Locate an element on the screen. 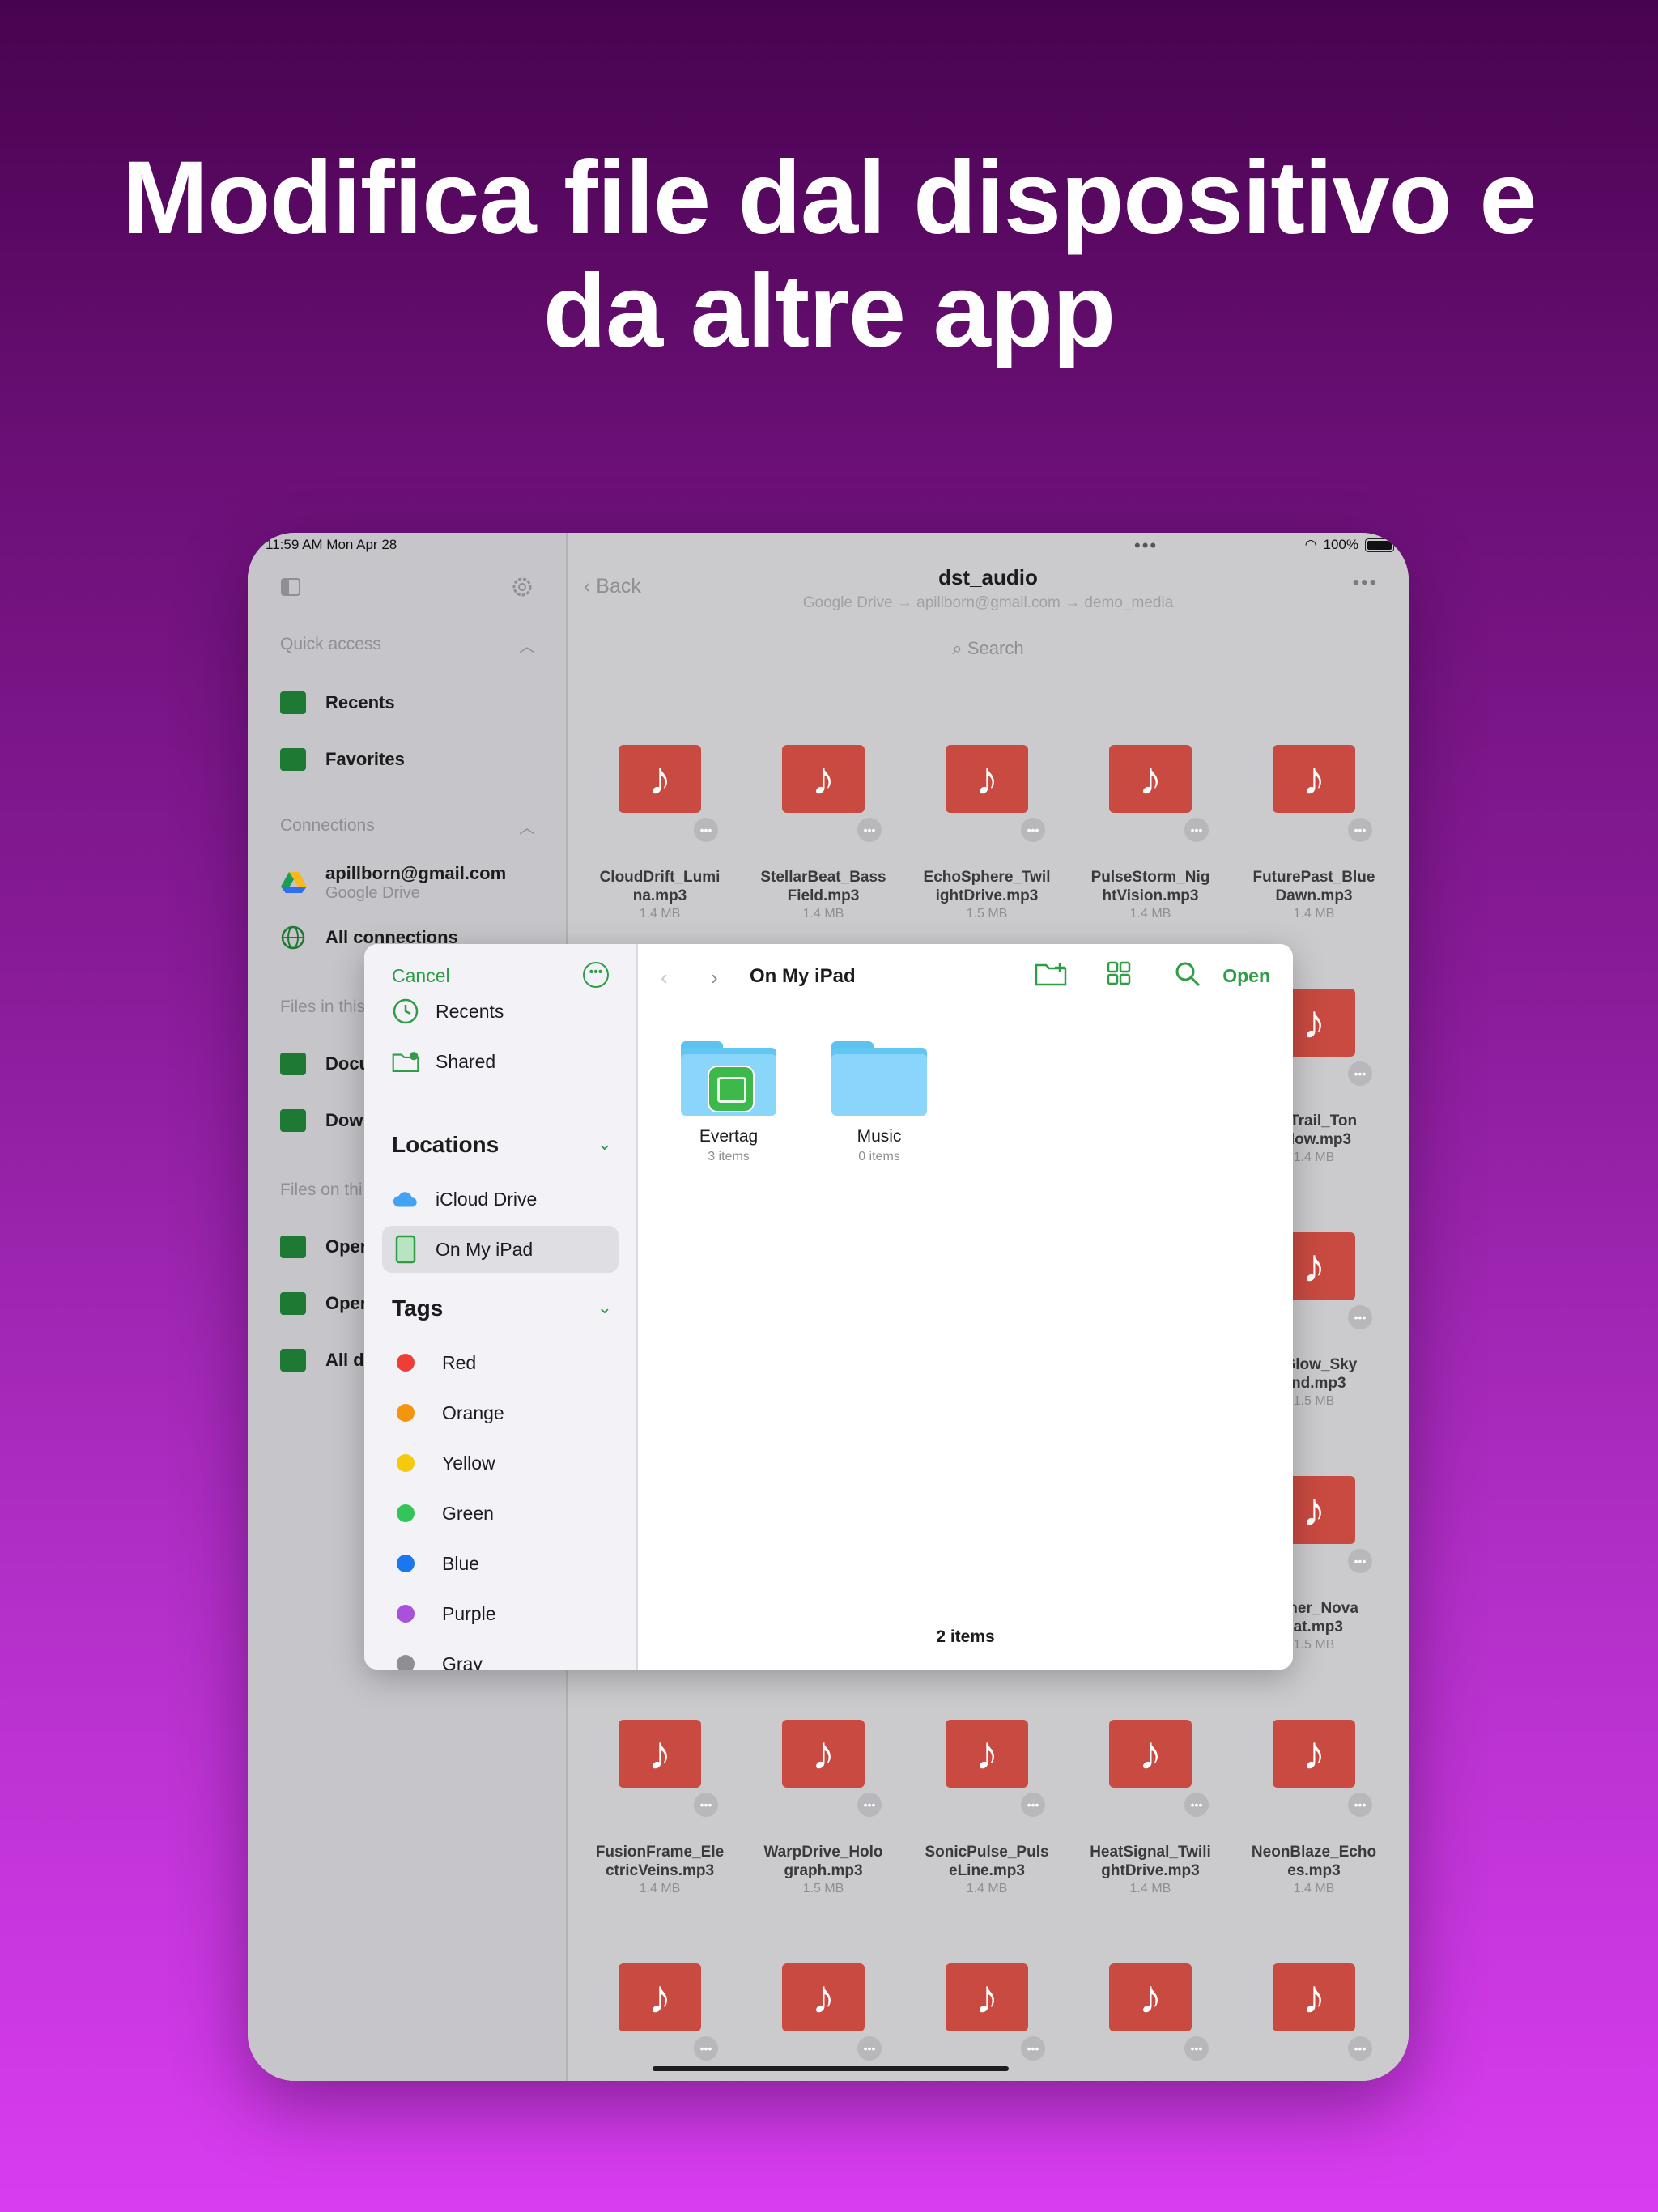 The image size is (1658, 2212). more-circle-icon: ••• is located at coordinates (596, 975).